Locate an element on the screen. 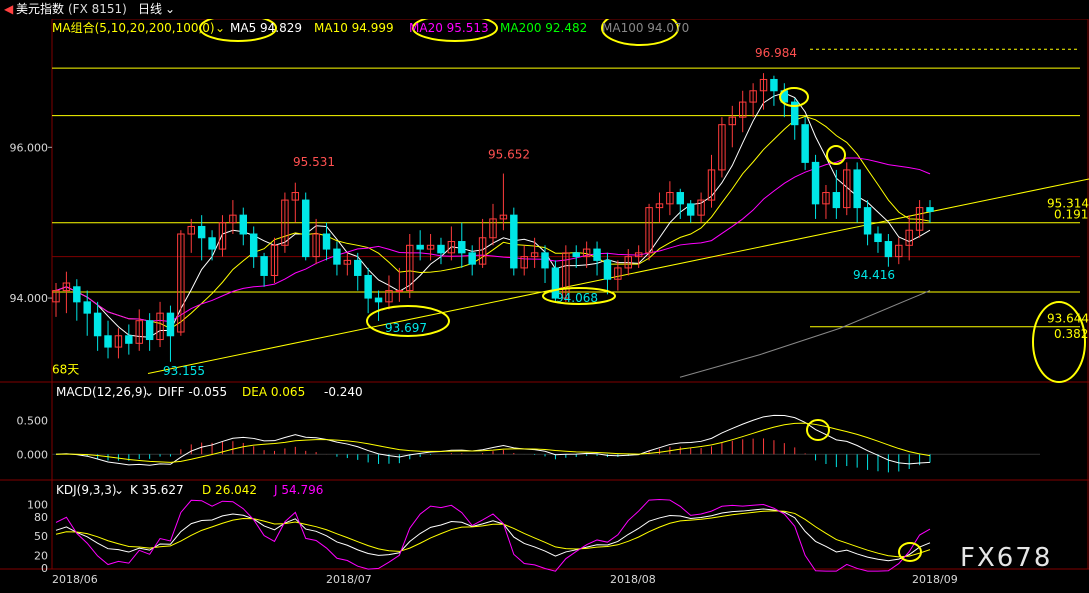 The image size is (1089, 593). kdj-y-tick-label: 80 is located at coordinates (41, 517).